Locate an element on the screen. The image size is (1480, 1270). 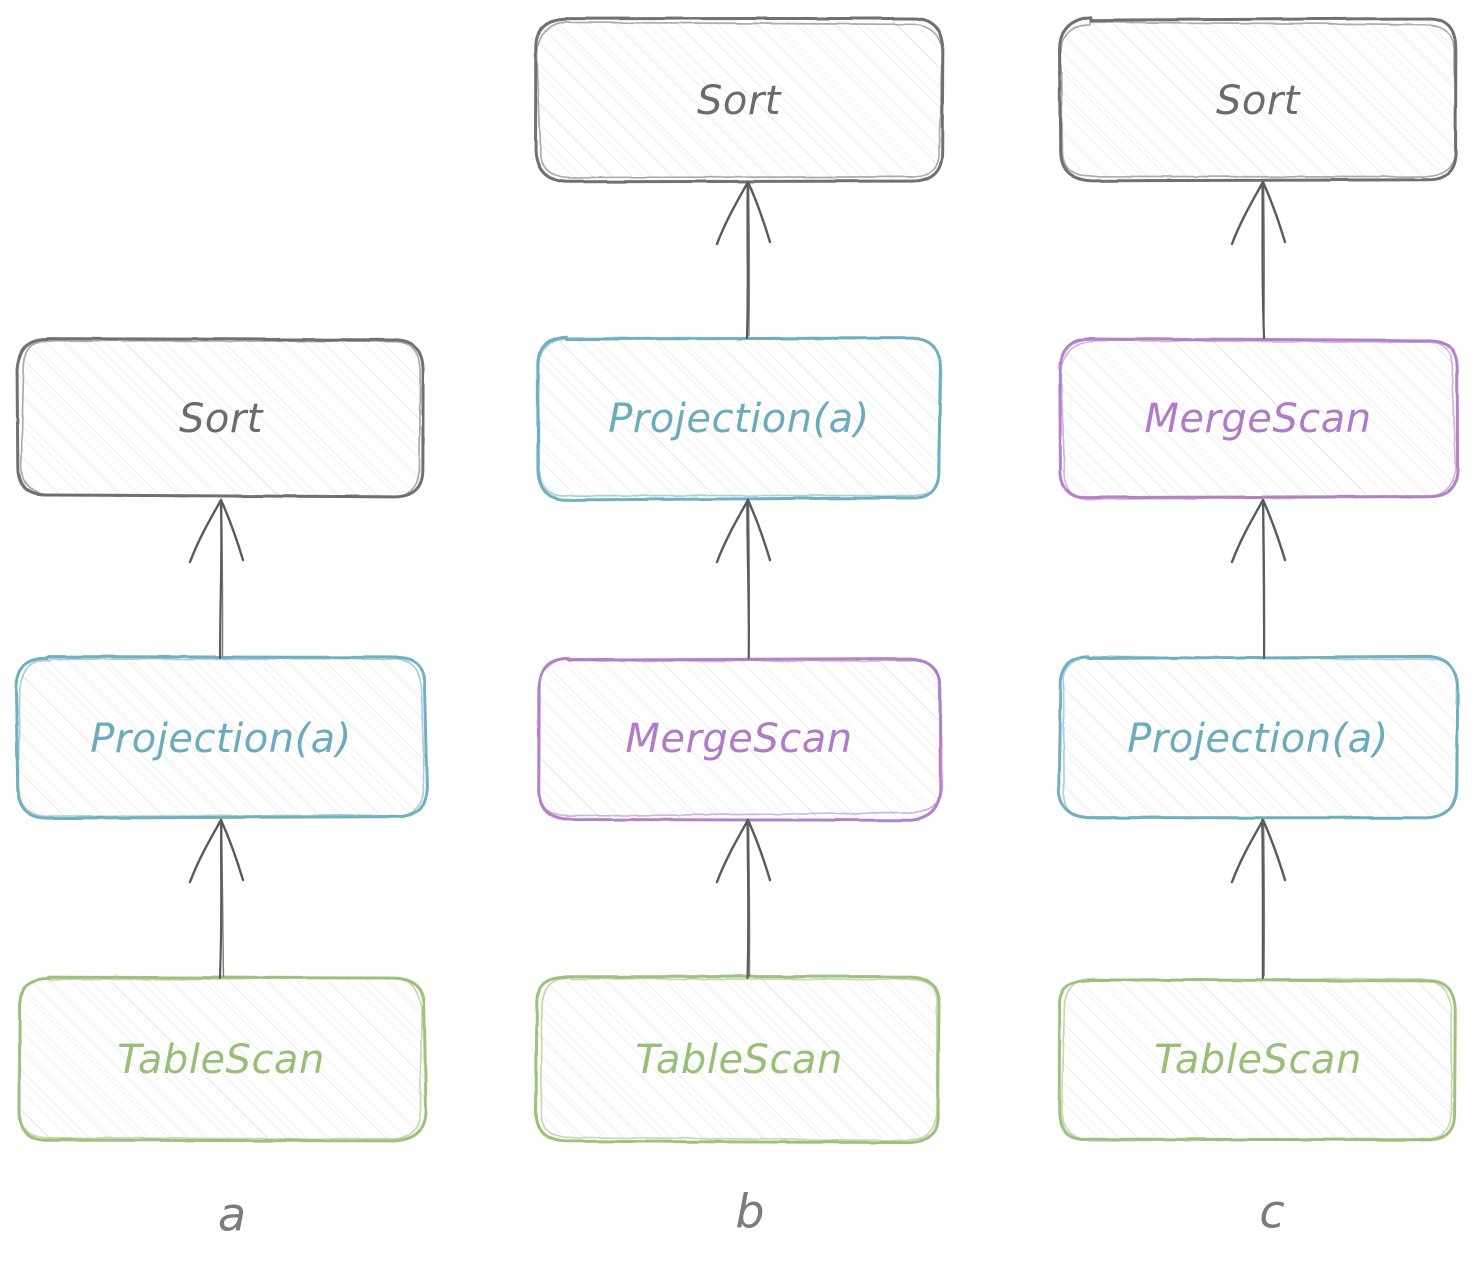
plan-edge-b-e1 is located at coordinates (743, 260).